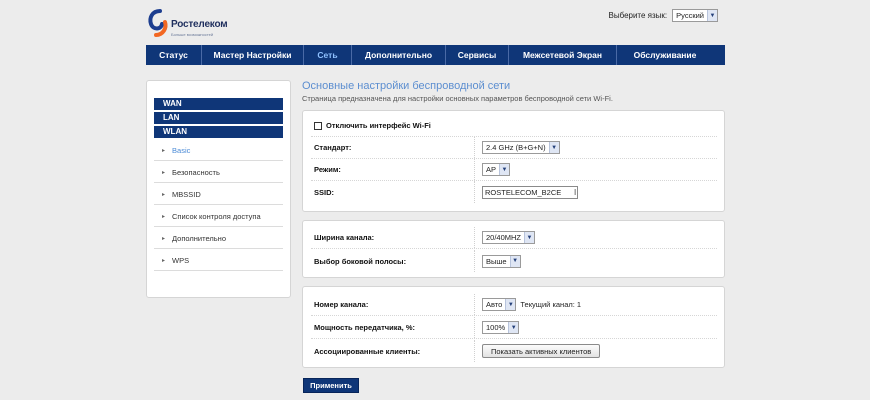  Describe the element at coordinates (218, 118) in the screenshot. I see `sidebar-section-lan: LAN` at that location.